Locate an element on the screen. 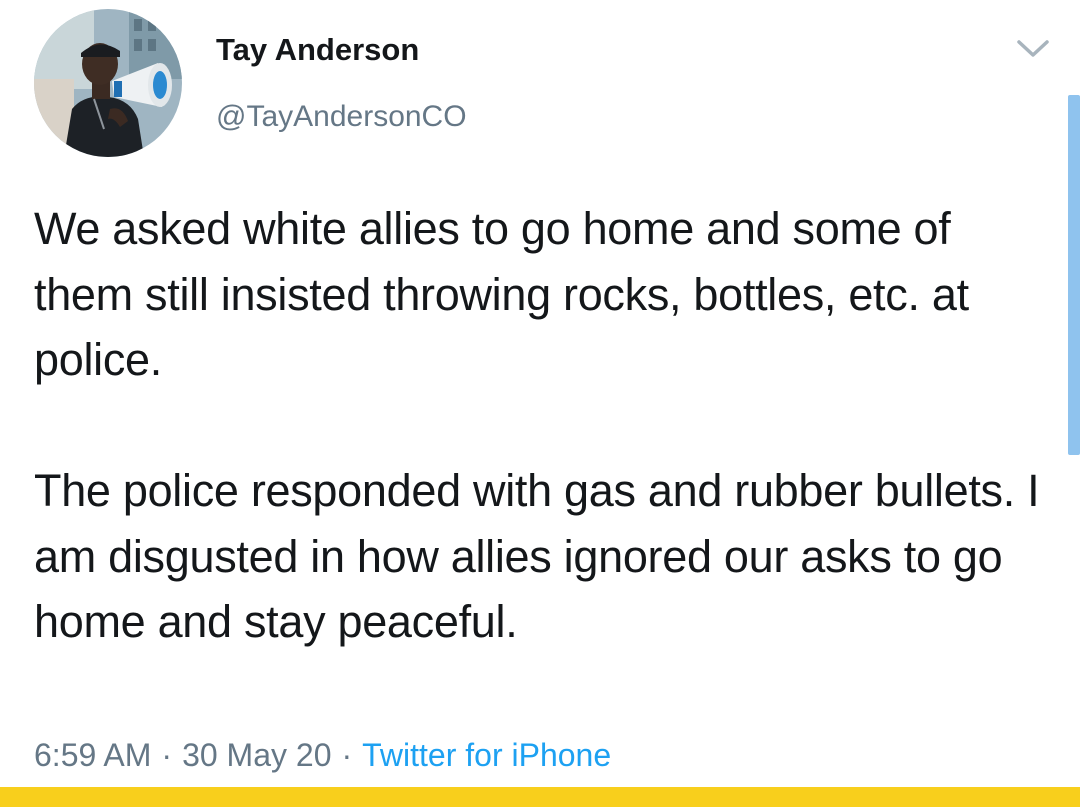  chevron-down-icon is located at coordinates (1033, 49).